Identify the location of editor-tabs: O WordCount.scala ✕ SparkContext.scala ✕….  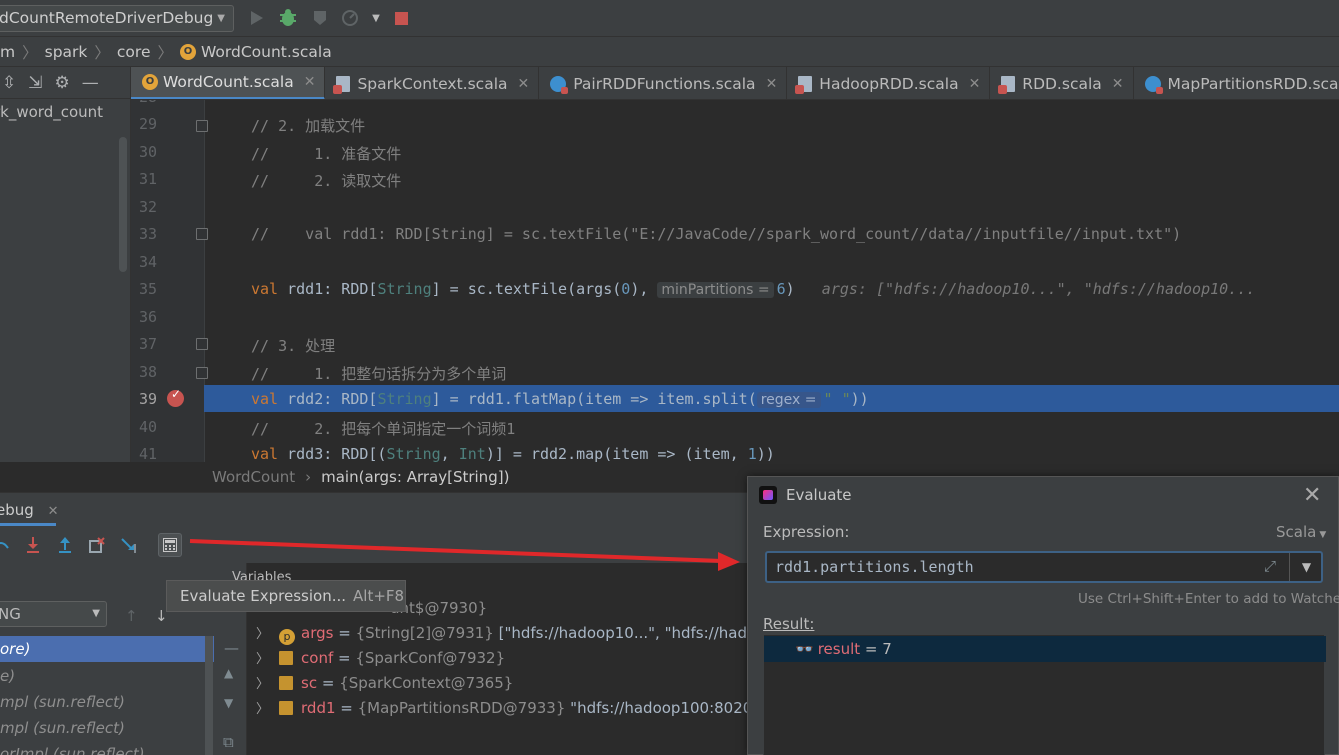
(735, 83).